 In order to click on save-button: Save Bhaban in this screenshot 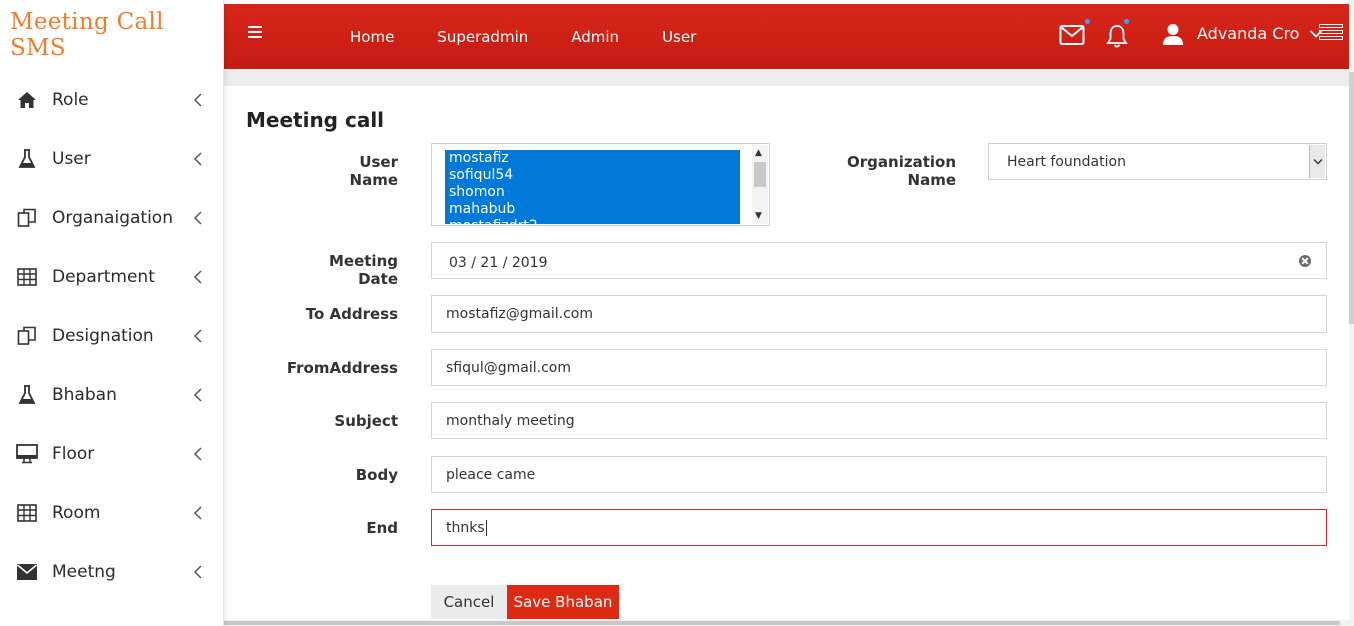, I will do `click(563, 602)`.